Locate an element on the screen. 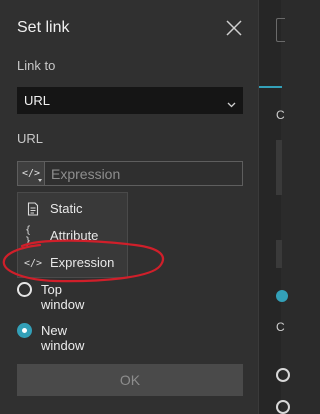 The width and height of the screenshot is (320, 414). braces-icon: { } is located at coordinates (28, 236).